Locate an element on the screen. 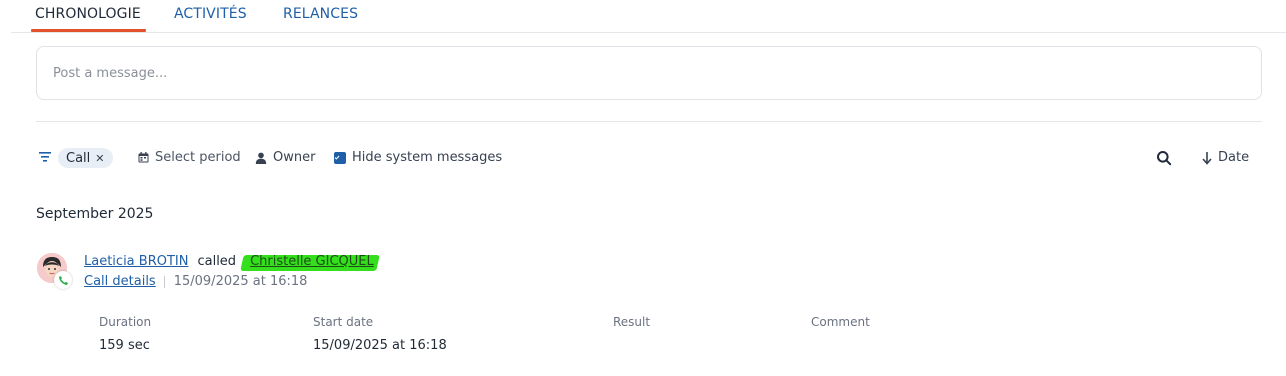  tab-divider is located at coordinates (648, 32).